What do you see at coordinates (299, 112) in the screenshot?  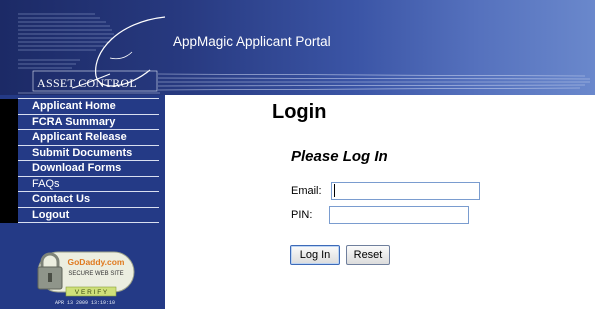 I see `page-title: Login` at bounding box center [299, 112].